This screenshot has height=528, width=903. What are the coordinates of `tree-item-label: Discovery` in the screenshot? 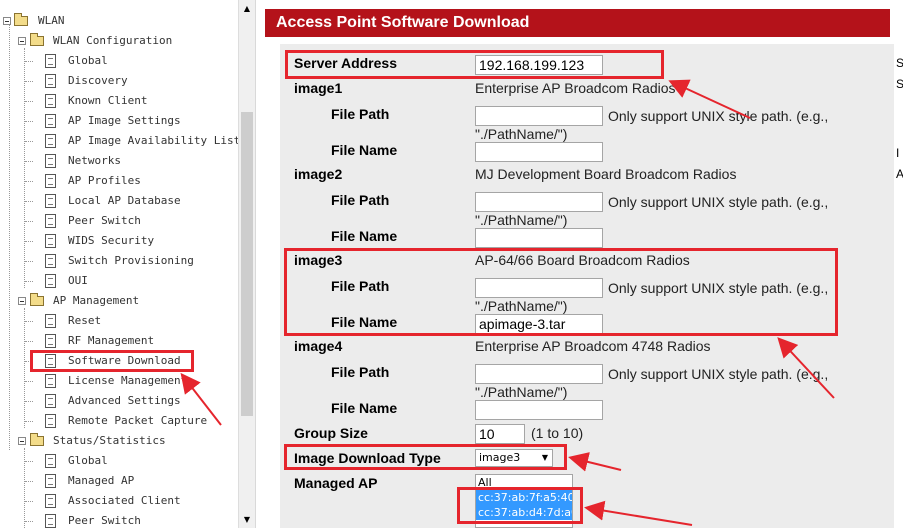 It's located at (98, 80).